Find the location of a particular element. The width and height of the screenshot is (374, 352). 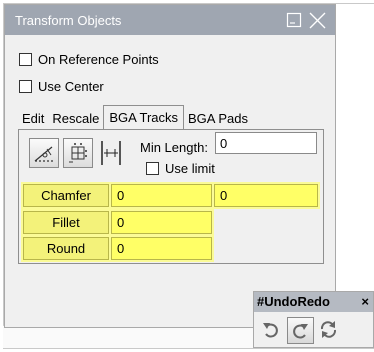

tab-bga-pads: BGA Pads is located at coordinates (218, 118).